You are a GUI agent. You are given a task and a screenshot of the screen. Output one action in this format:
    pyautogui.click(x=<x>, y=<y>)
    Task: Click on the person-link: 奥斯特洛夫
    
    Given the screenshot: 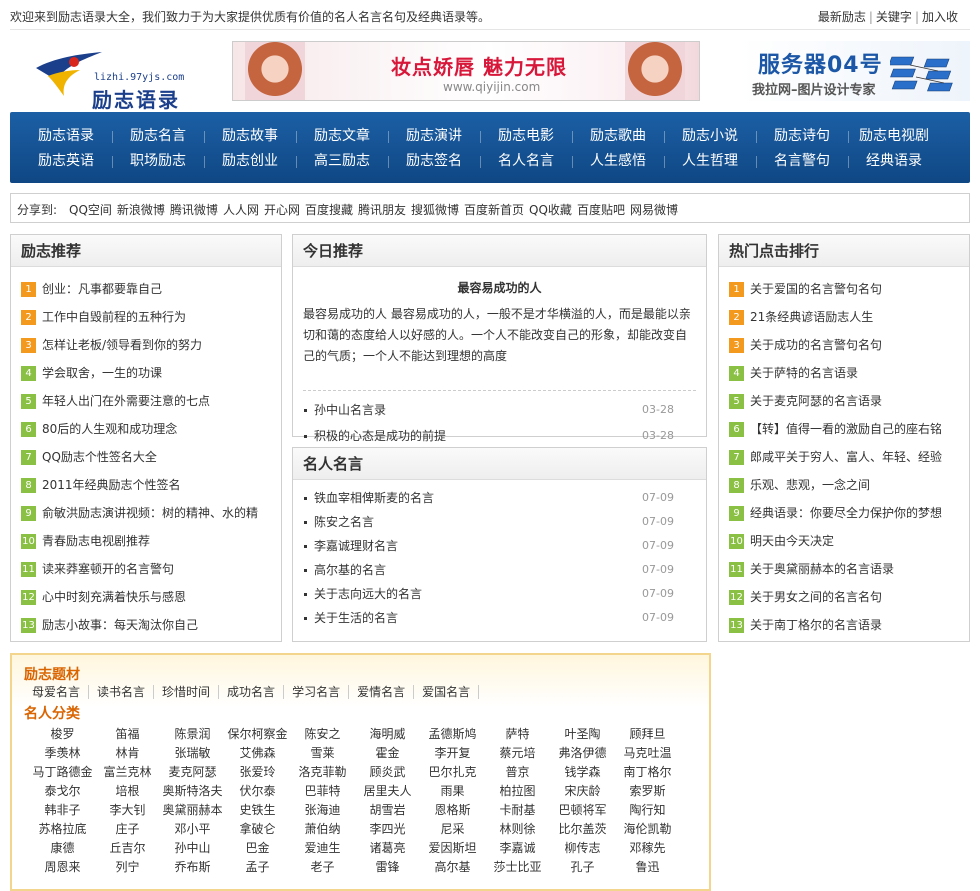 What is the action you would take?
    pyautogui.click(x=192, y=791)
    